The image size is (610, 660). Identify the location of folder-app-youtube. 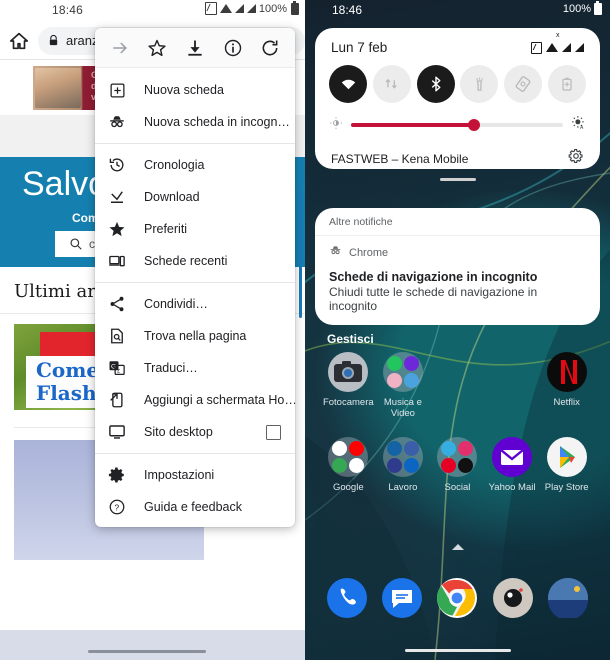
(357, 448).